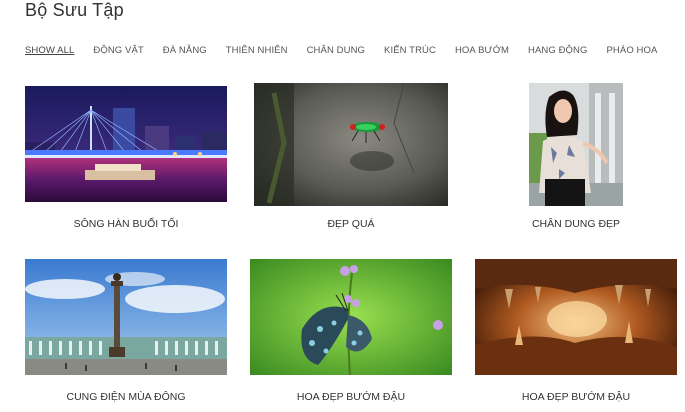 Image resolution: width=685 pixels, height=412 pixels. I want to click on gallery-image-beetle, so click(351, 144).